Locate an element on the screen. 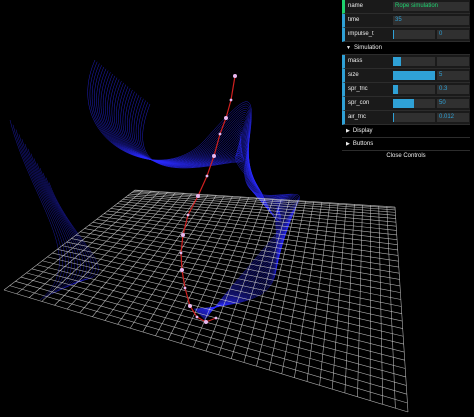 This screenshot has width=474, height=417. param-control-mass: mass is located at coordinates (406, 62).